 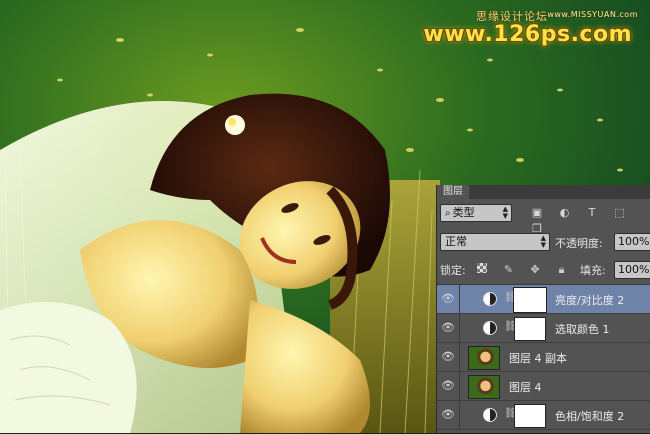 I want to click on tab-layers: 图层, so click(x=453, y=192).